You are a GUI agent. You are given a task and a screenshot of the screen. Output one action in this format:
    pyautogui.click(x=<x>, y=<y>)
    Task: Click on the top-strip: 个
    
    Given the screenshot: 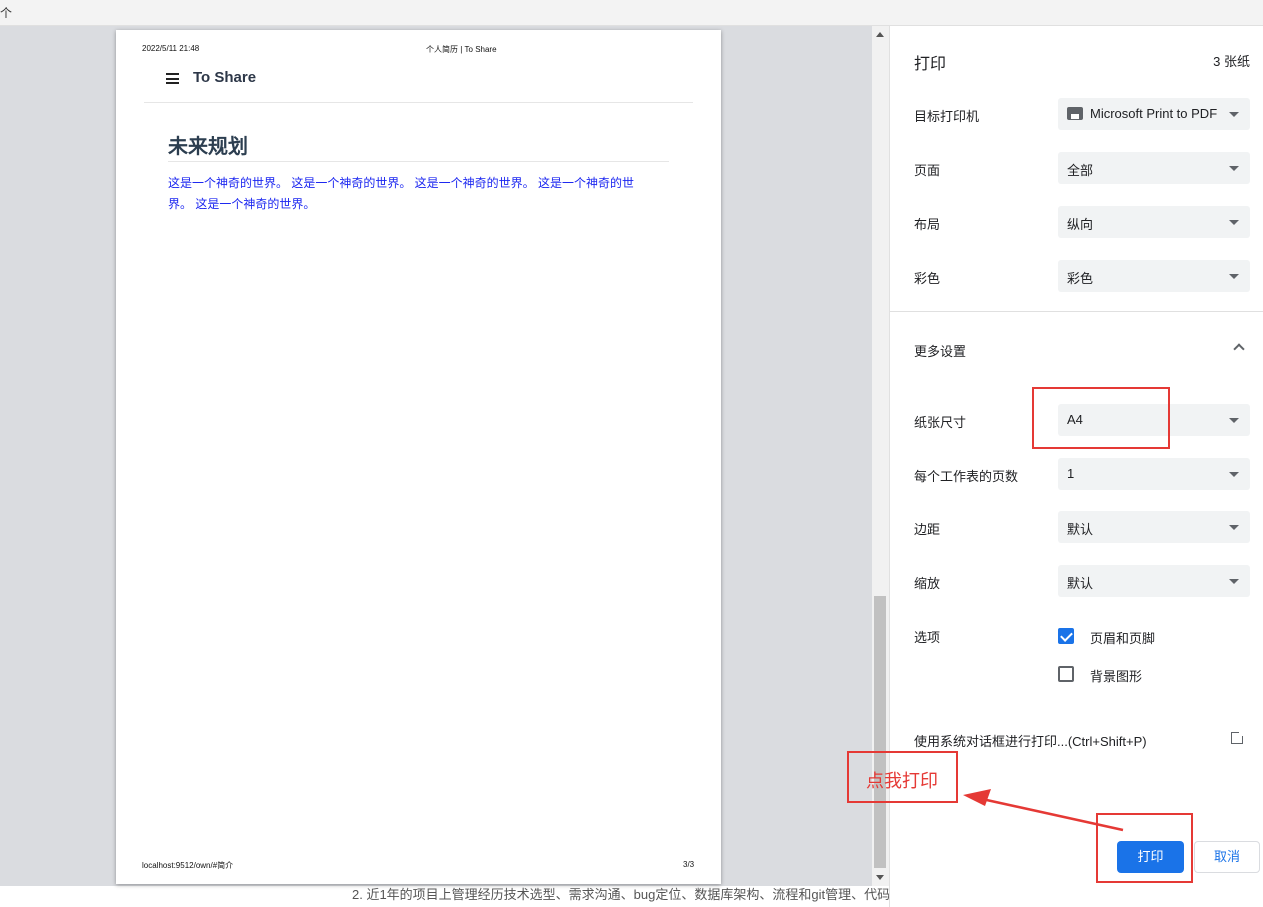 What is the action you would take?
    pyautogui.click(x=631, y=13)
    